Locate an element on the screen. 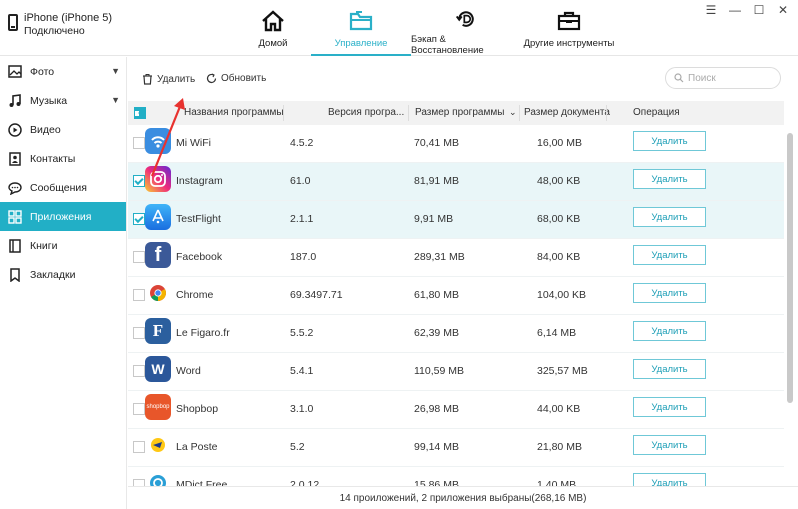 This screenshot has height=509, width=798. app-size: 289,31 MB is located at coordinates (439, 257).